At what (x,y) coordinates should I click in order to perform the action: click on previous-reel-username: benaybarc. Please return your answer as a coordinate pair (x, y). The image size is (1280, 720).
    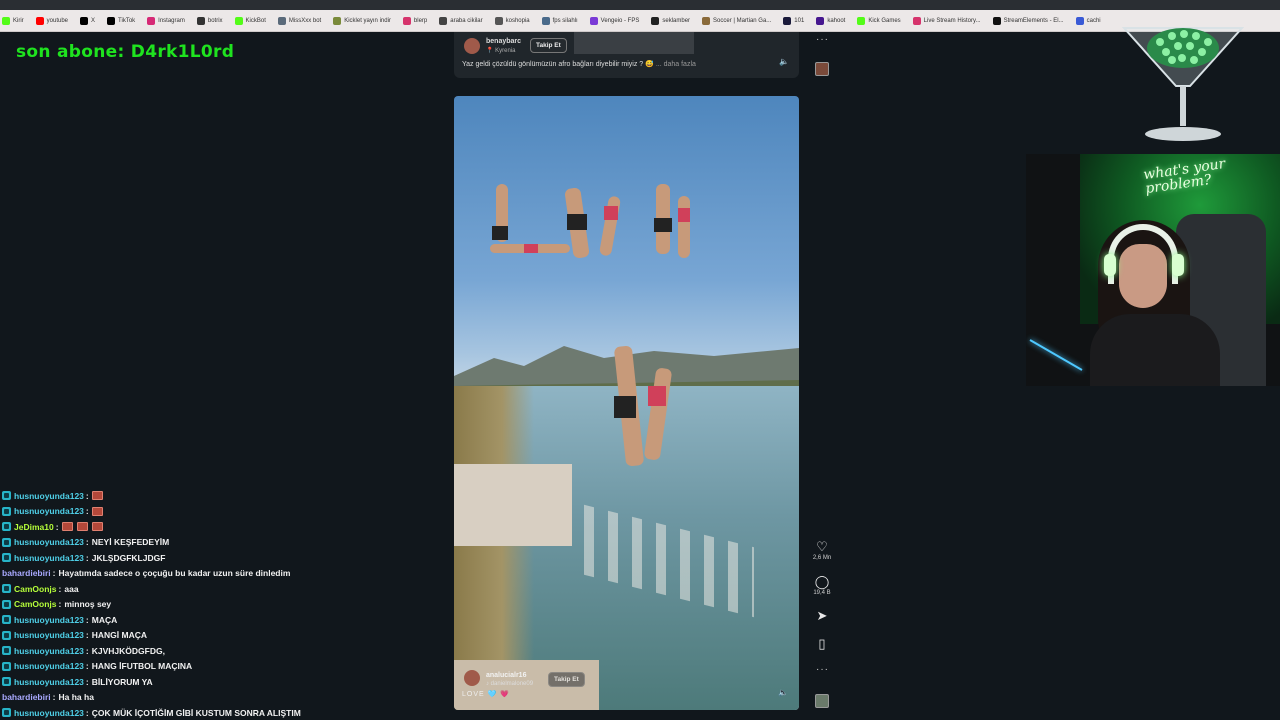
    Looking at the image, I should click on (503, 41).